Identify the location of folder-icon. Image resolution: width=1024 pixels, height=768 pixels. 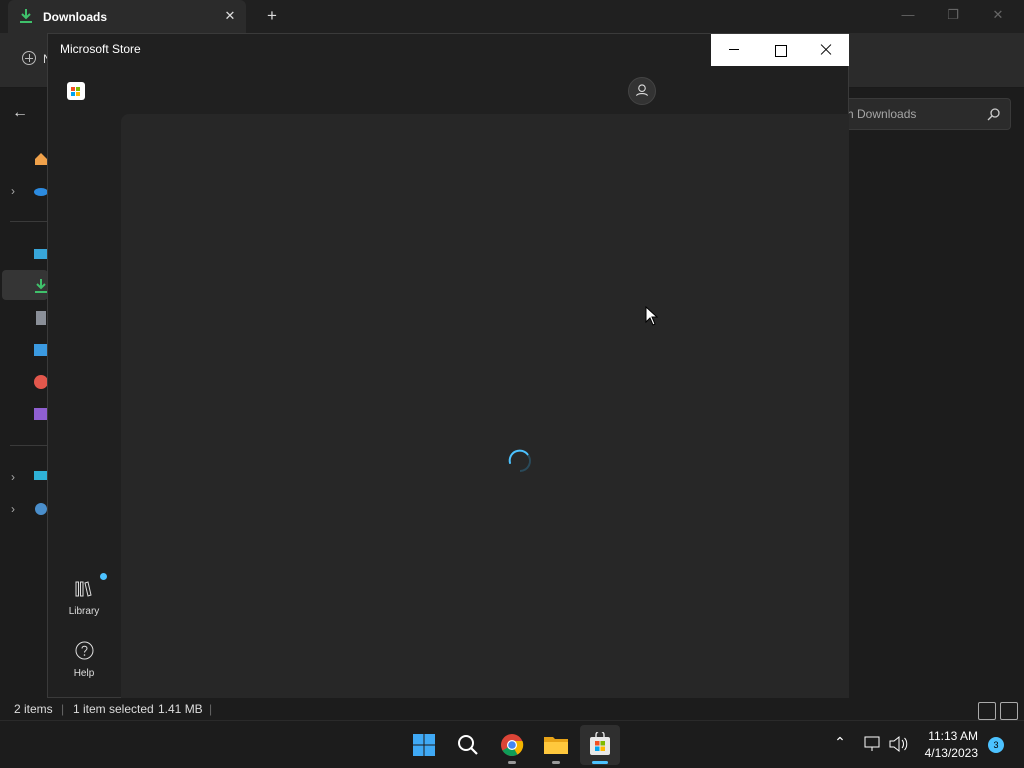
(556, 745).